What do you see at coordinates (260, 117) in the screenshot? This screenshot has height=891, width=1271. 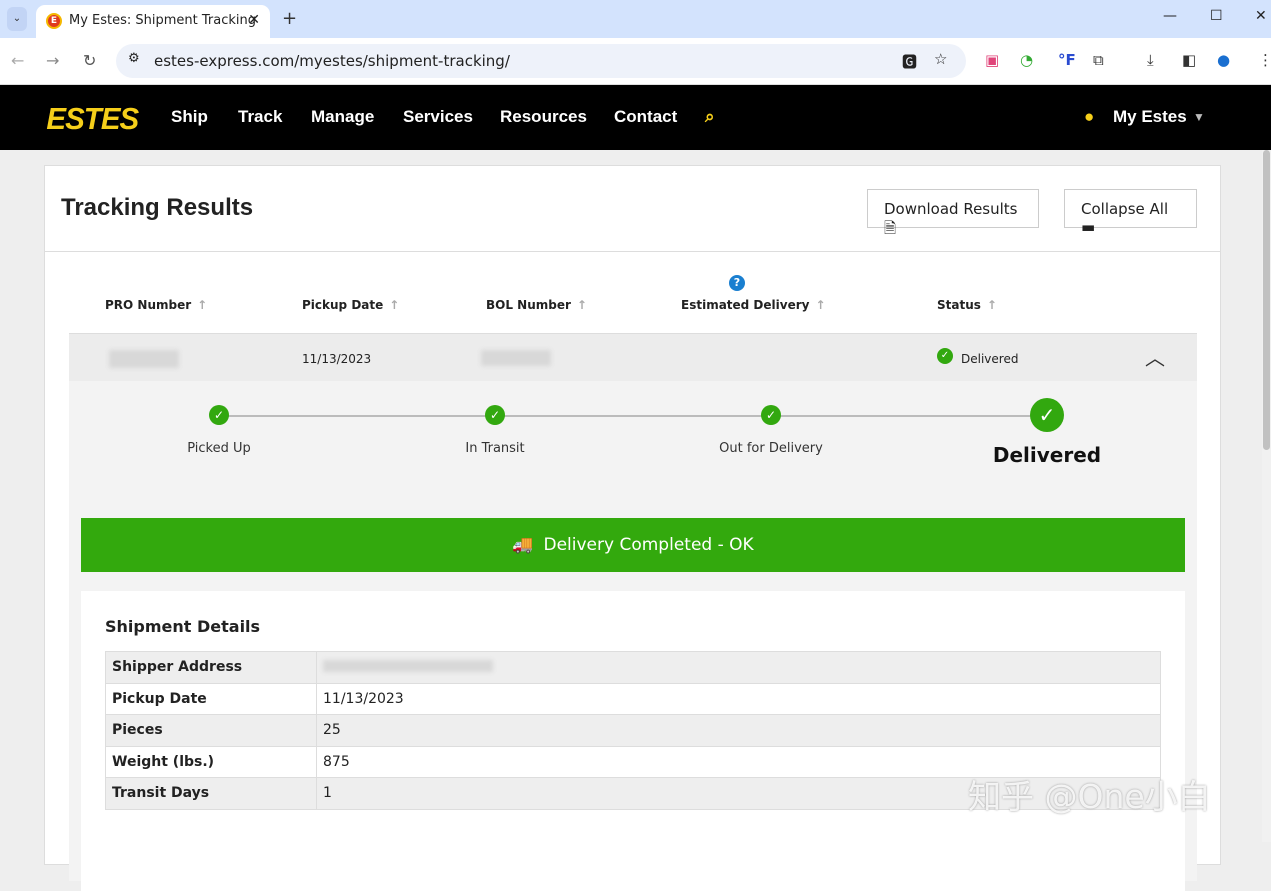 I see `nav-track: Track` at bounding box center [260, 117].